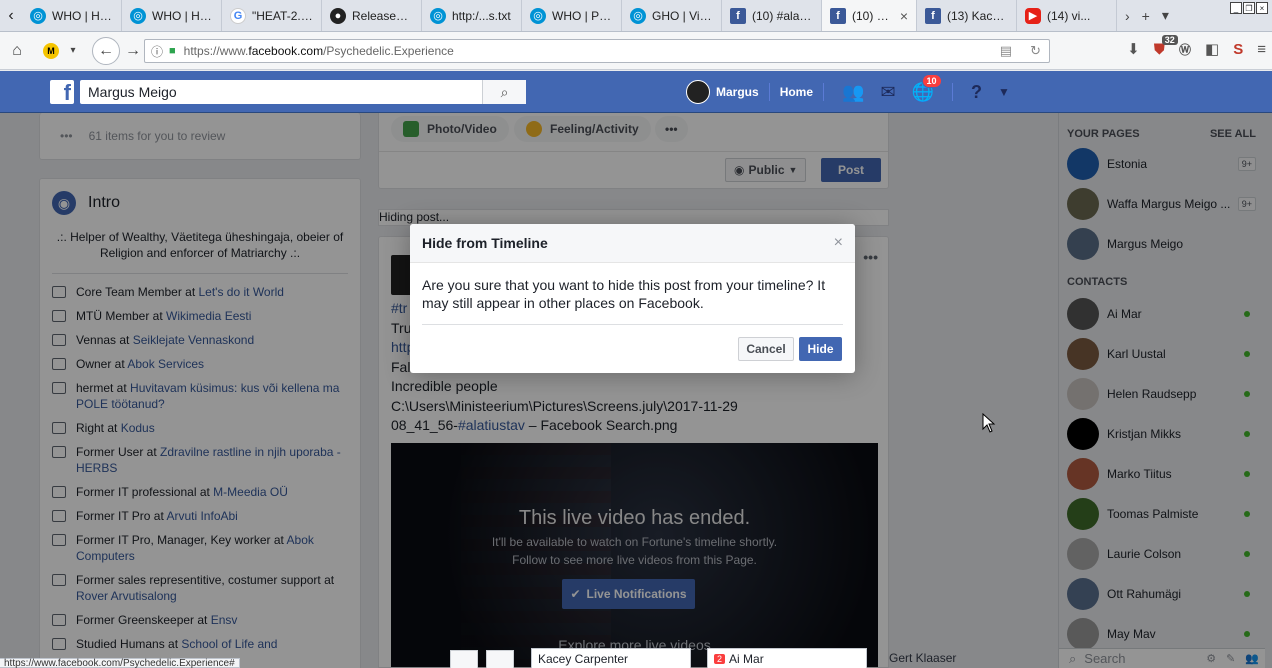  Describe the element at coordinates (931, 80) in the screenshot. I see `notification-badge: 10` at that location.